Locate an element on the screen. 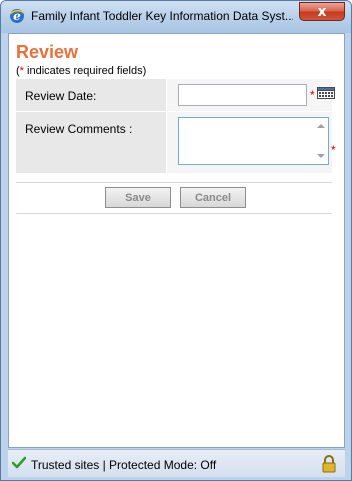 This screenshot has height=481, width=352. status-bar: Trusted sites | Protected Mode: Off is located at coordinates (176, 463).